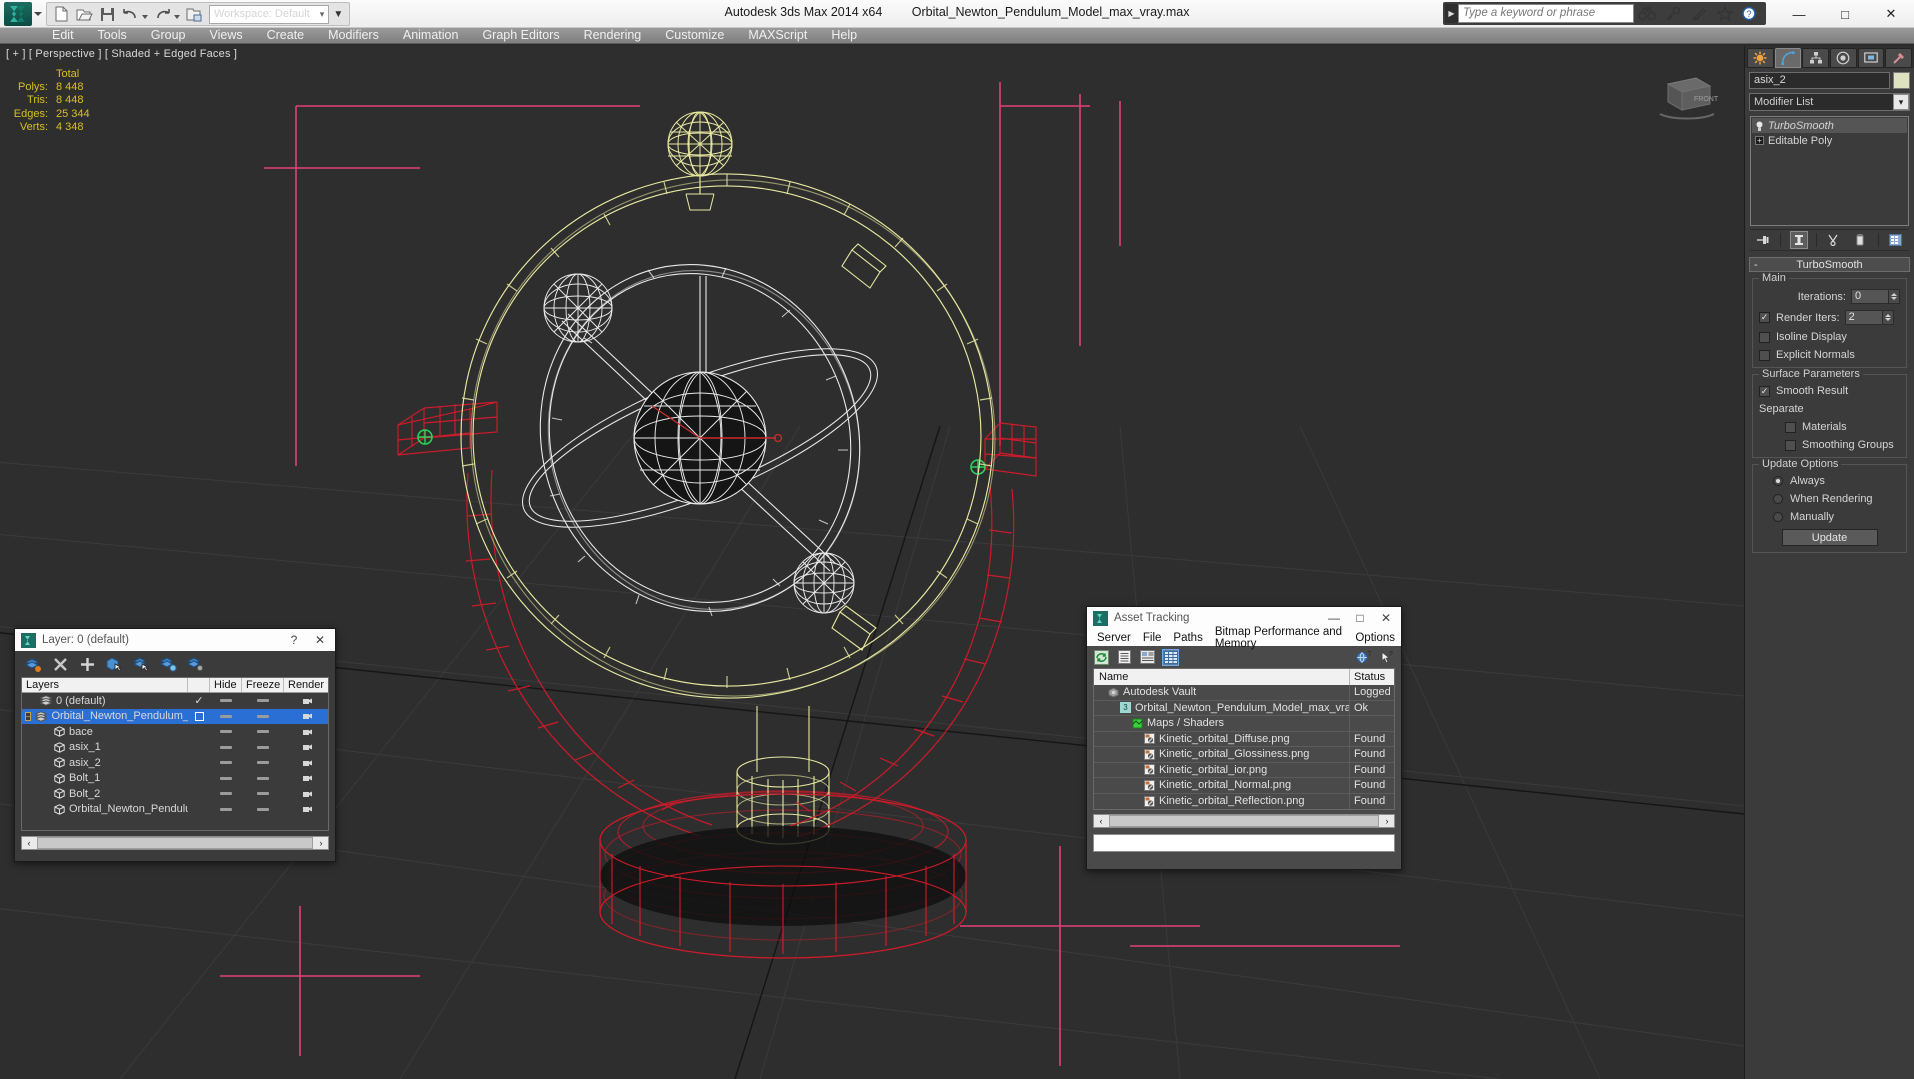 The width and height of the screenshot is (1914, 1079). I want to click on asset-row-maps-shaders: Maps / Shaders, so click(1244, 724).